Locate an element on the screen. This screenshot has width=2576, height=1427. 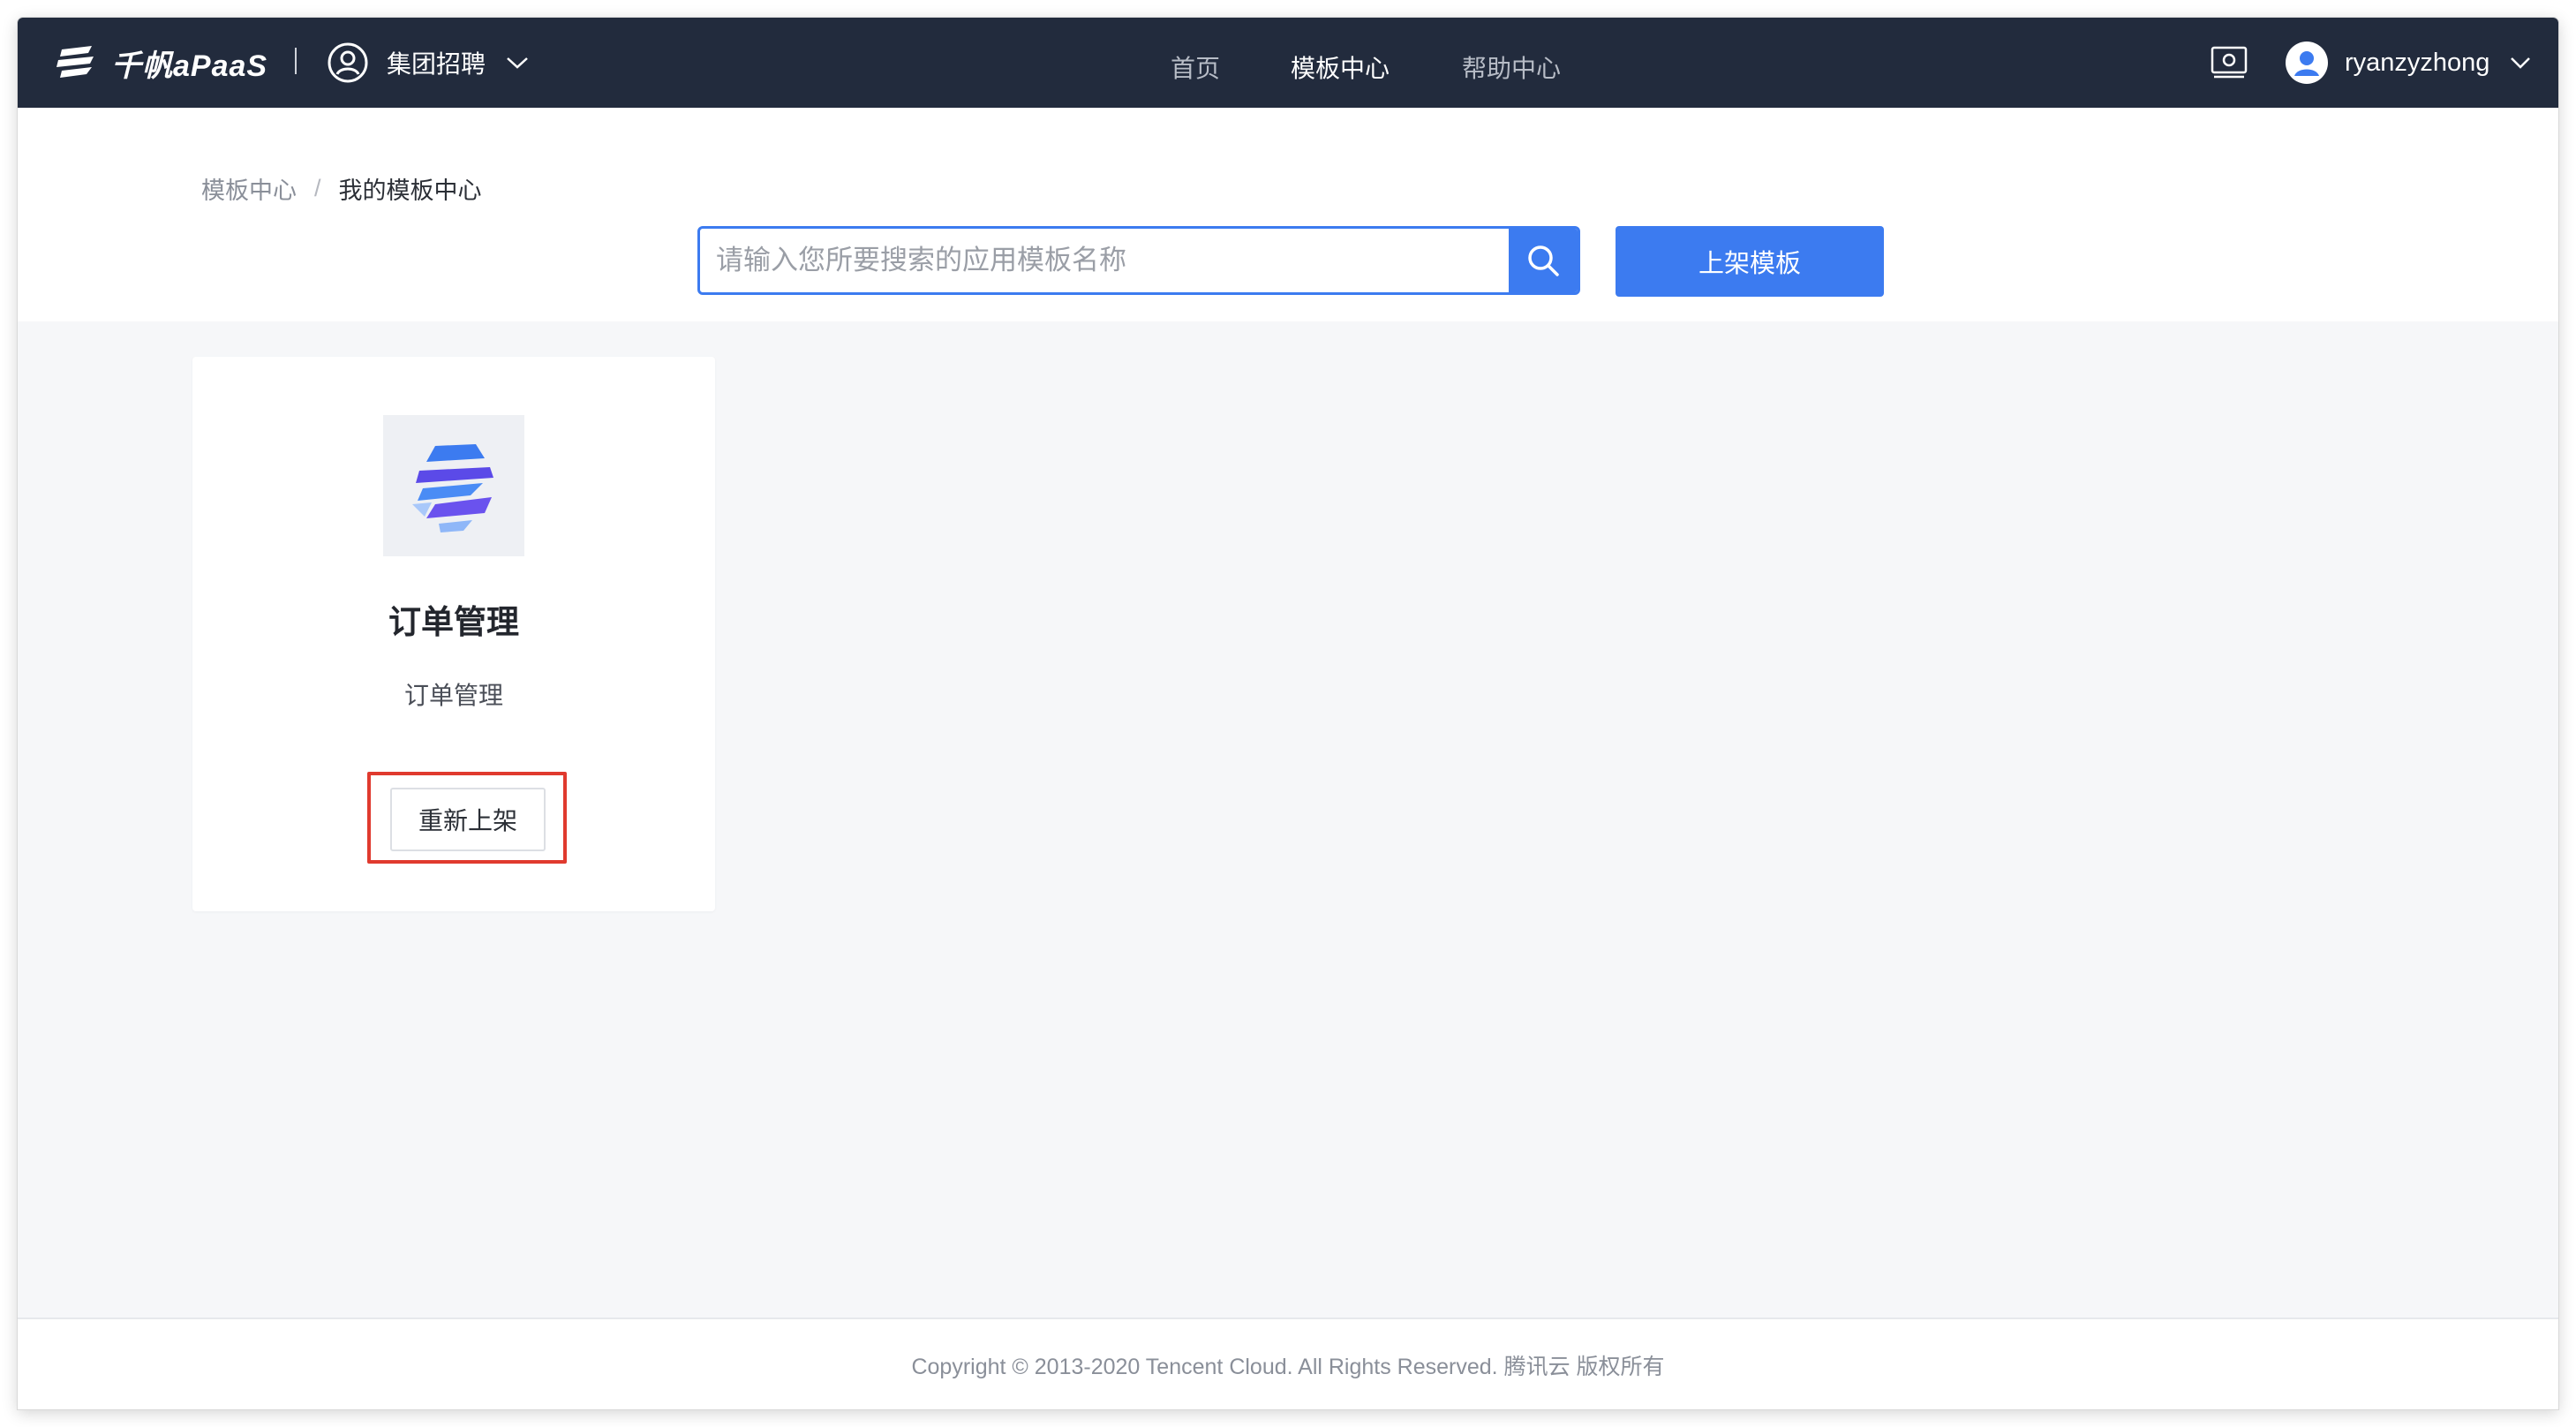
highlight-box: 重新上架 is located at coordinates (467, 818).